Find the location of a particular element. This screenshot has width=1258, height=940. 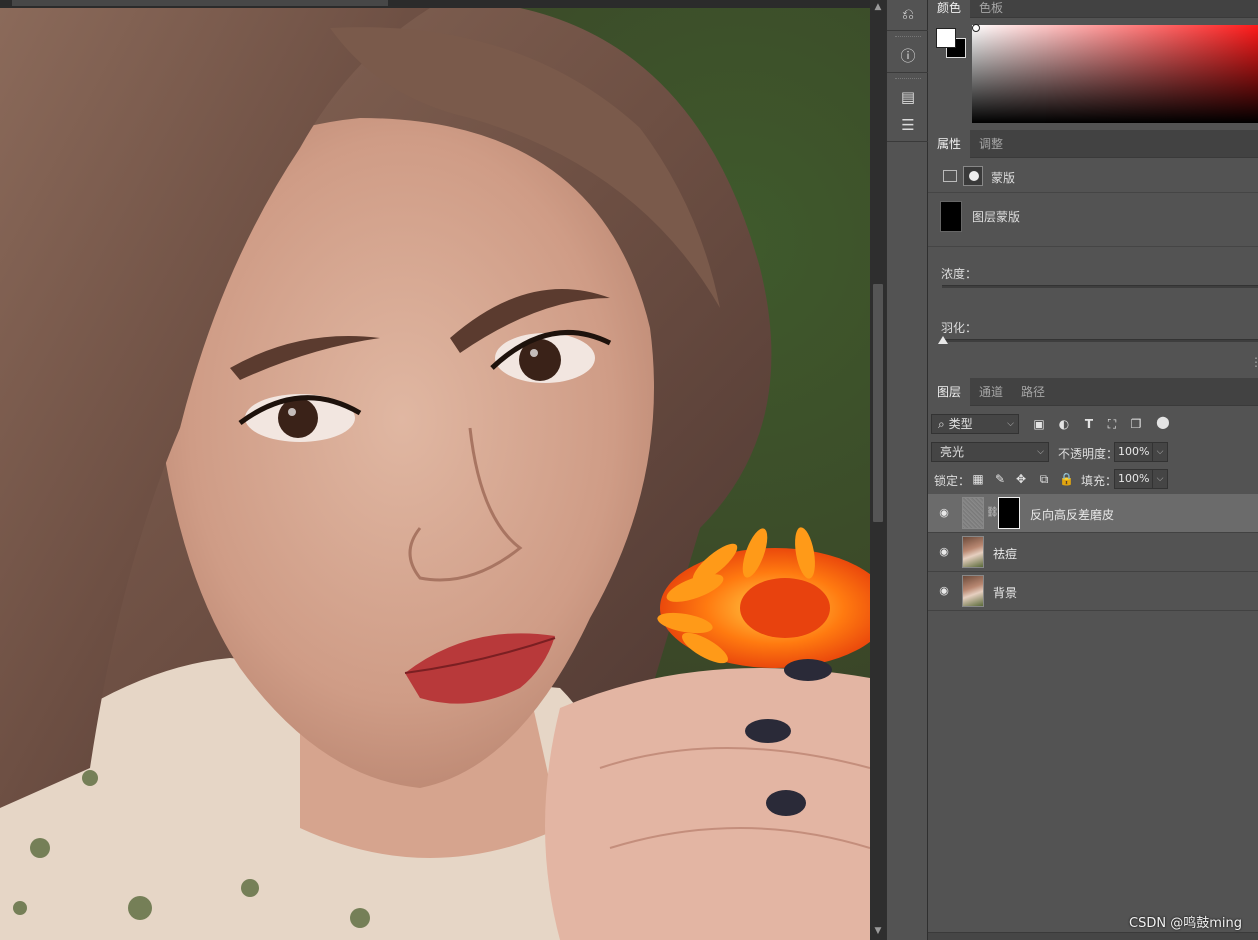

layers-panel-footer is located at coordinates (1093, 936).